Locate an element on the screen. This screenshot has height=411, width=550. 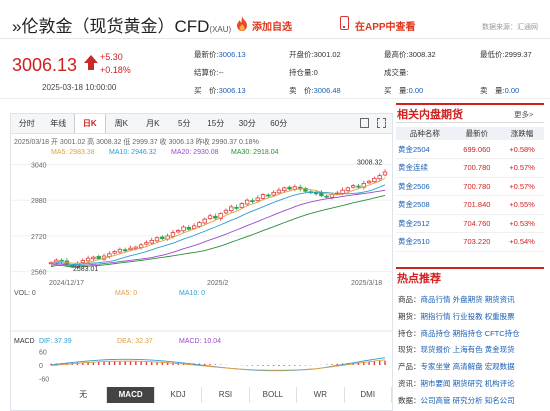
hot-link: 研究分析 is located at coordinates (468, 400).